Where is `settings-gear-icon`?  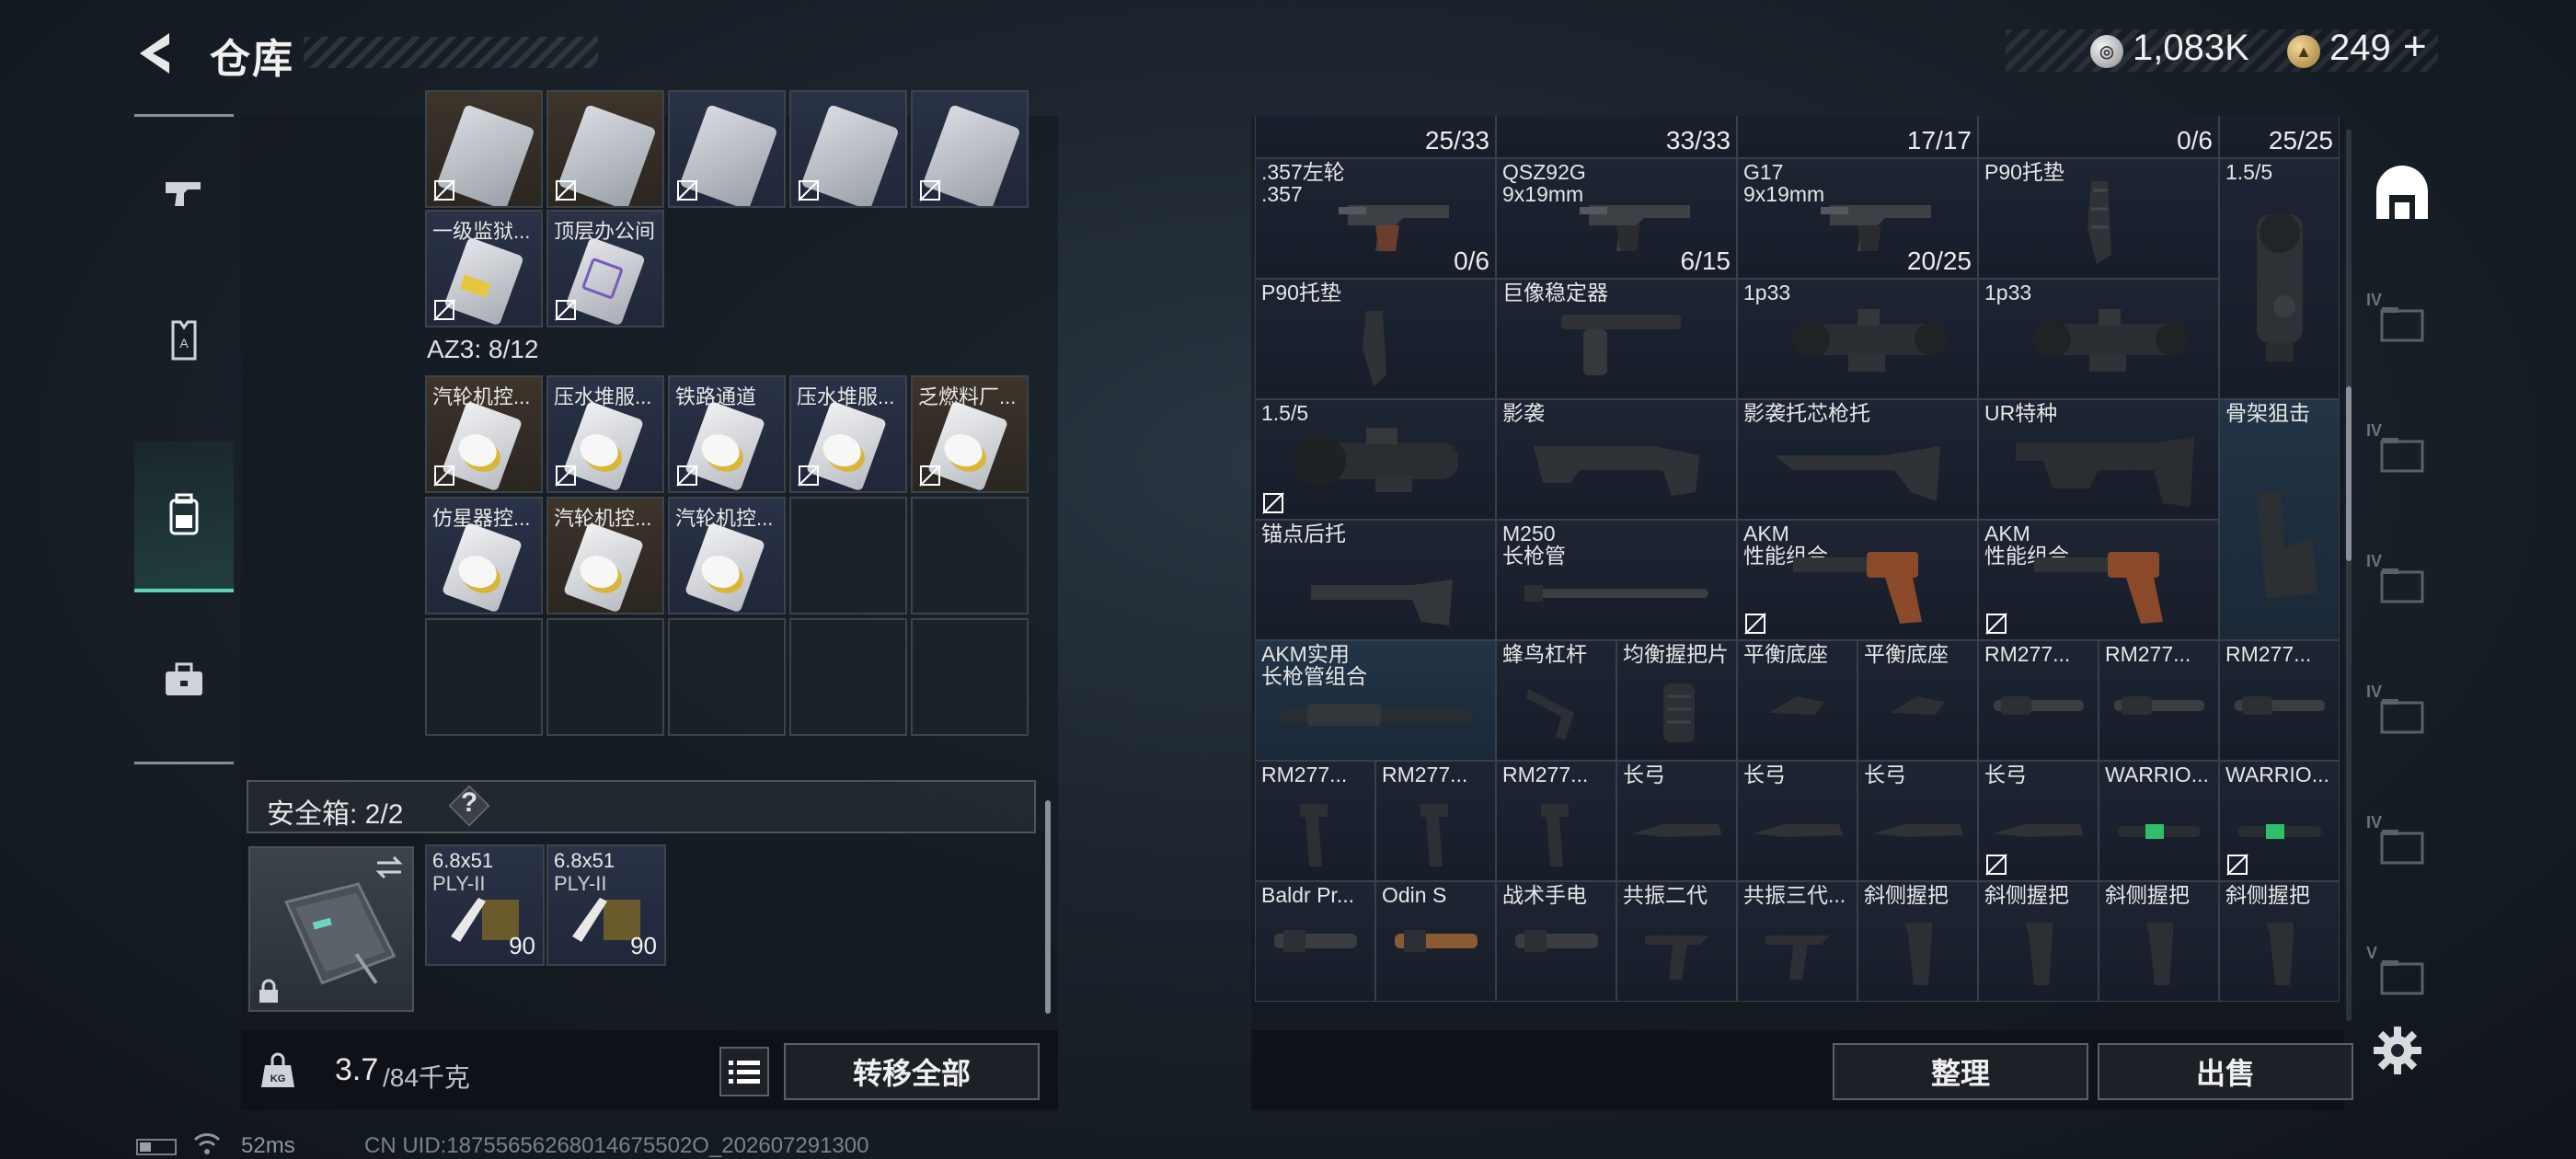 settings-gear-icon is located at coordinates (2397, 1050).